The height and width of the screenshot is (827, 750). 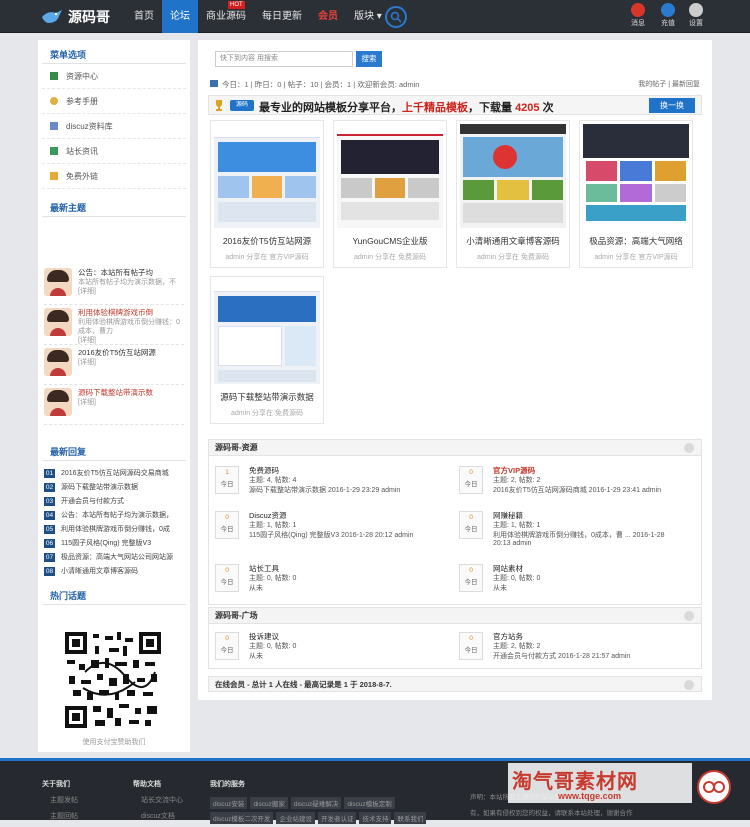 What do you see at coordinates (282, 16) in the screenshot?
I see `nav-daily-update: 每日更新` at bounding box center [282, 16].